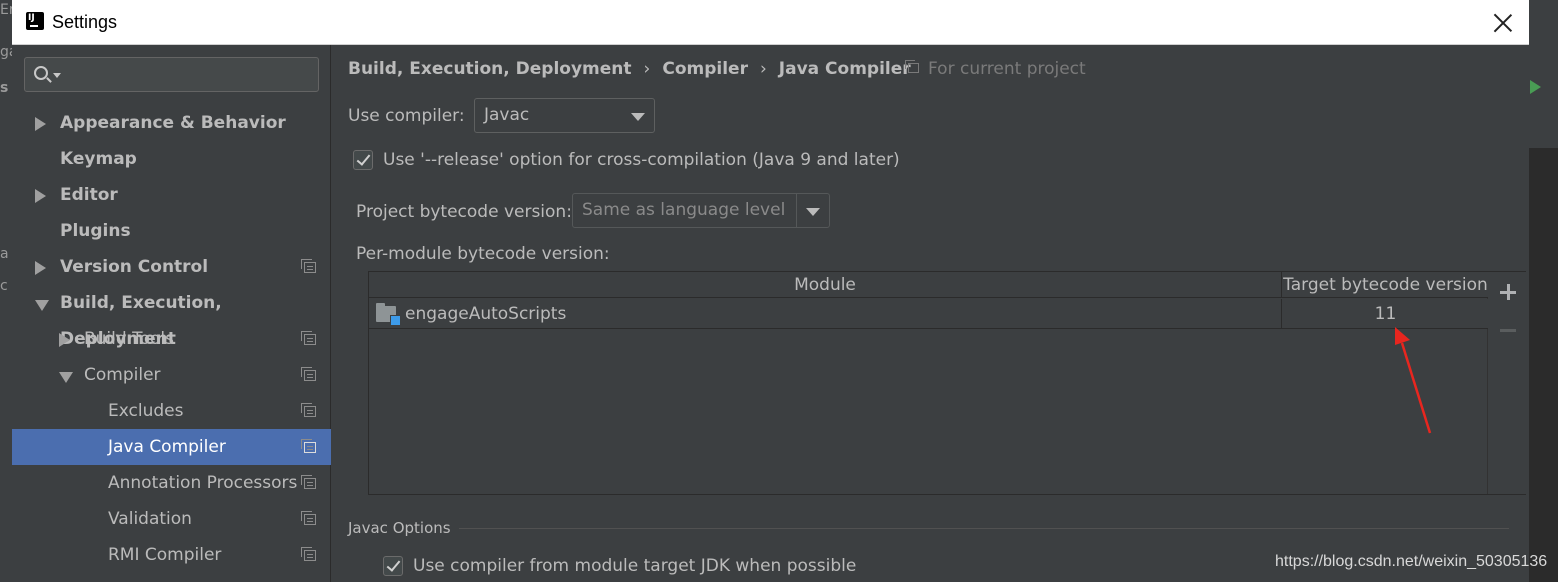  I want to click on sidebar-item: Version Control, so click(171, 267).